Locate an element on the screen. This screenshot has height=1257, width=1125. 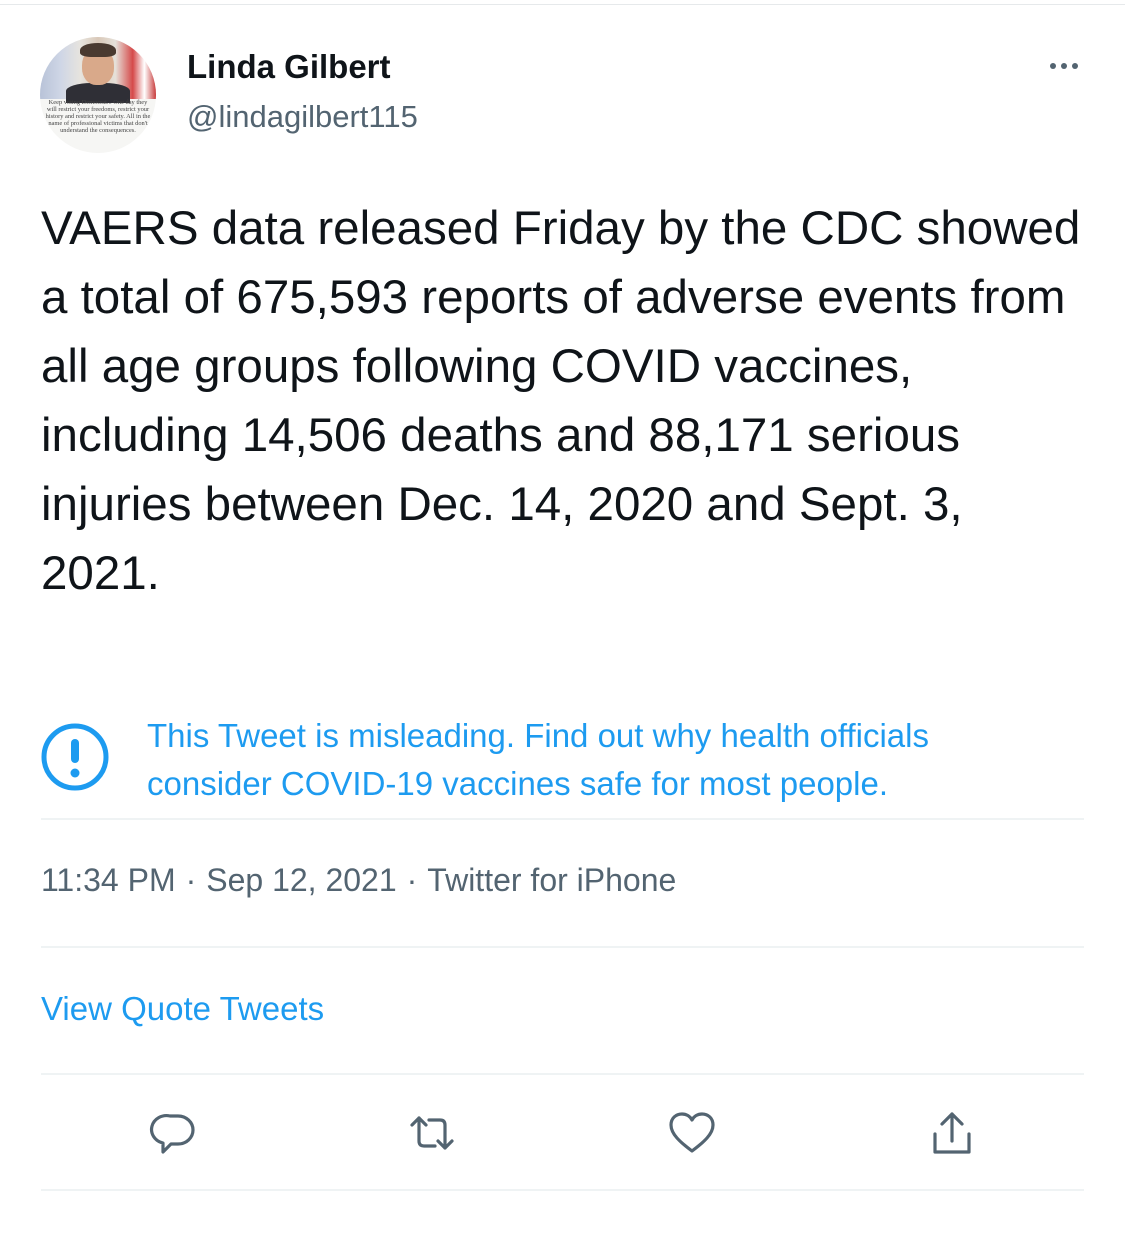
view-quote-tweets-link: View Quote Tweets is located at coordinates (182, 1009).